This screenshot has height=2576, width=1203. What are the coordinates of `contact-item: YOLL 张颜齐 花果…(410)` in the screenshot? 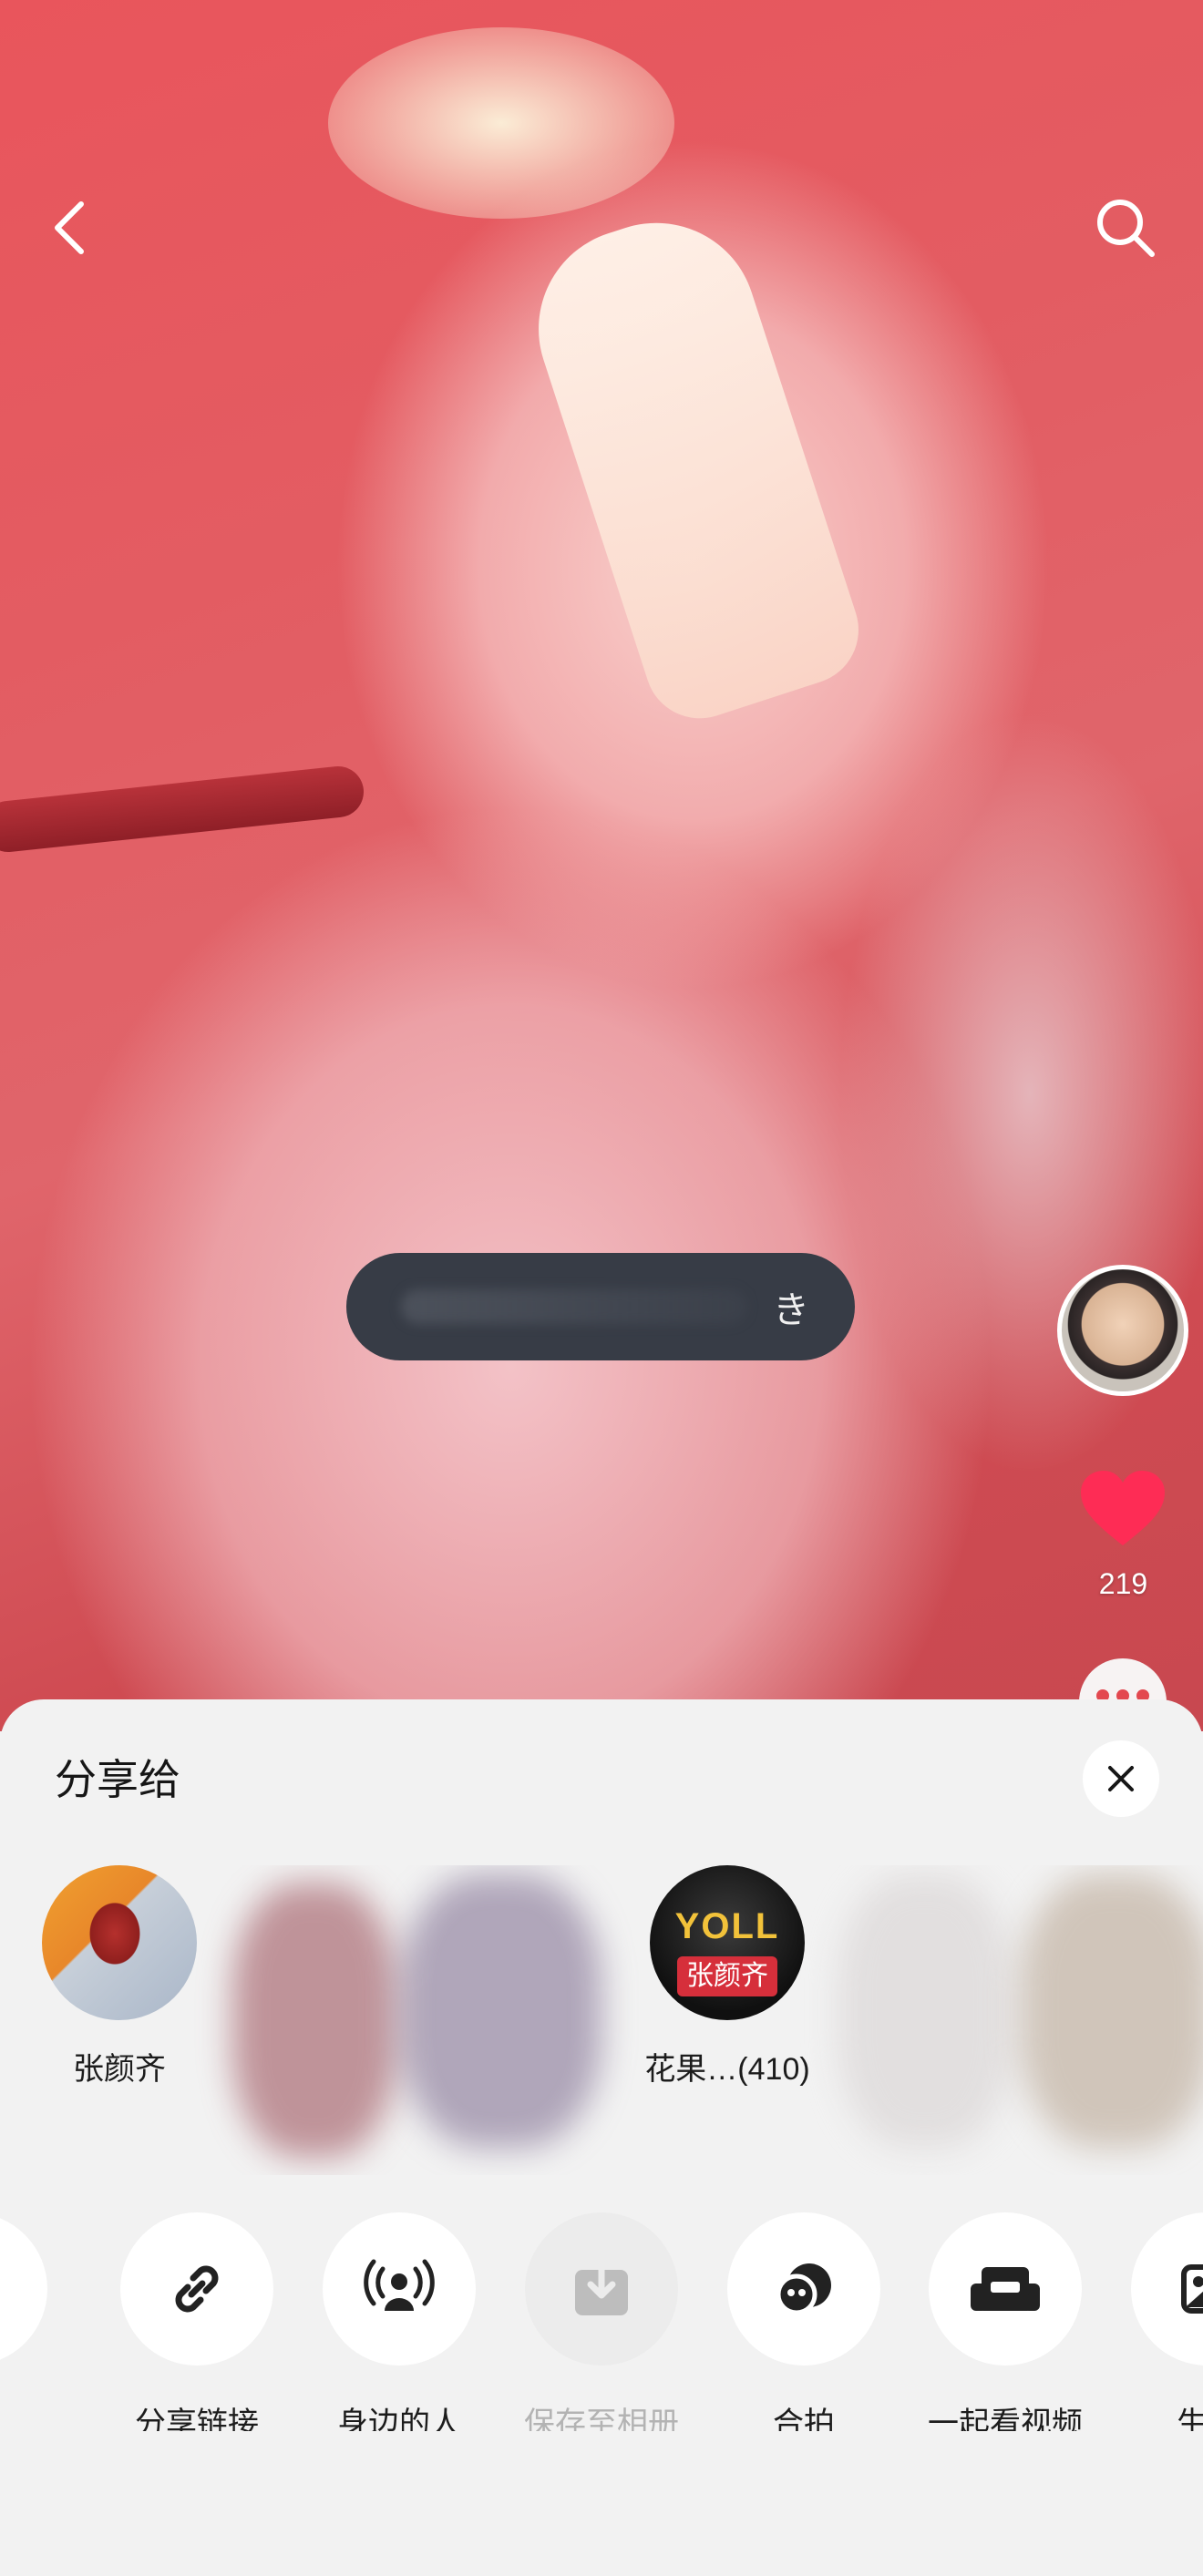 It's located at (727, 1977).